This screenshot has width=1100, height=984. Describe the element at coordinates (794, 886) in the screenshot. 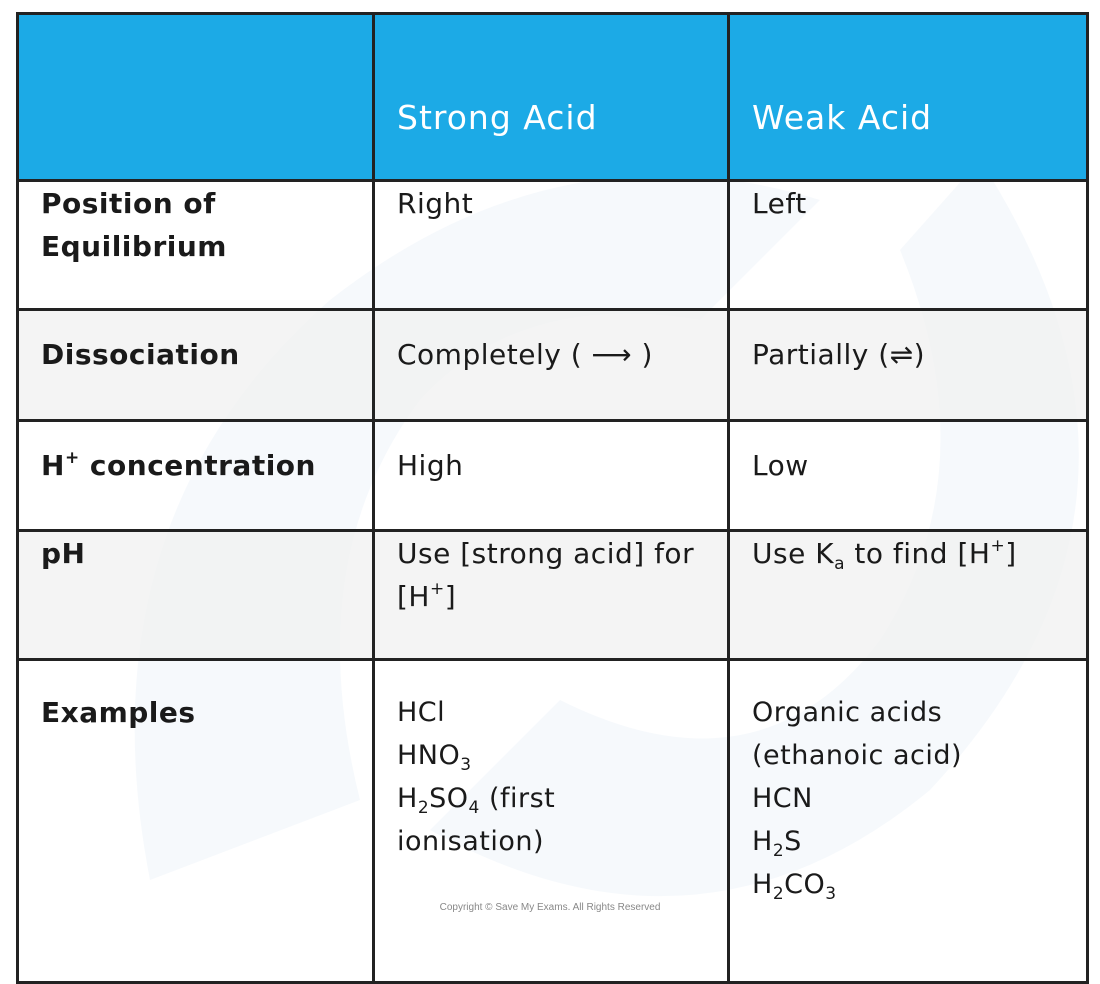

I see `example-item: H2CO3` at that location.